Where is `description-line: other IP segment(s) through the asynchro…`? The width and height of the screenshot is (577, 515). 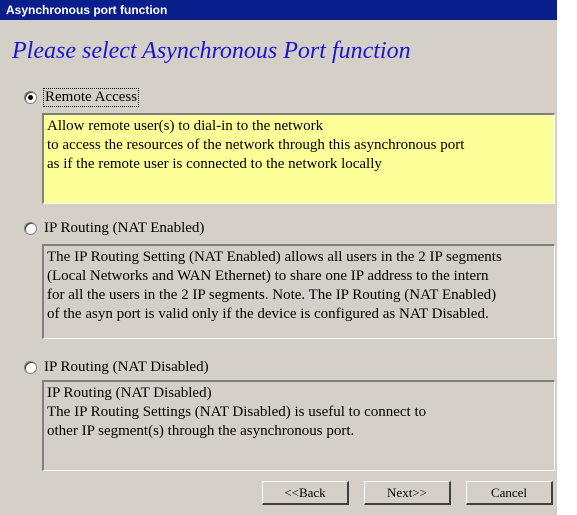 description-line: other IP segment(s) through the asynchro… is located at coordinates (201, 431).